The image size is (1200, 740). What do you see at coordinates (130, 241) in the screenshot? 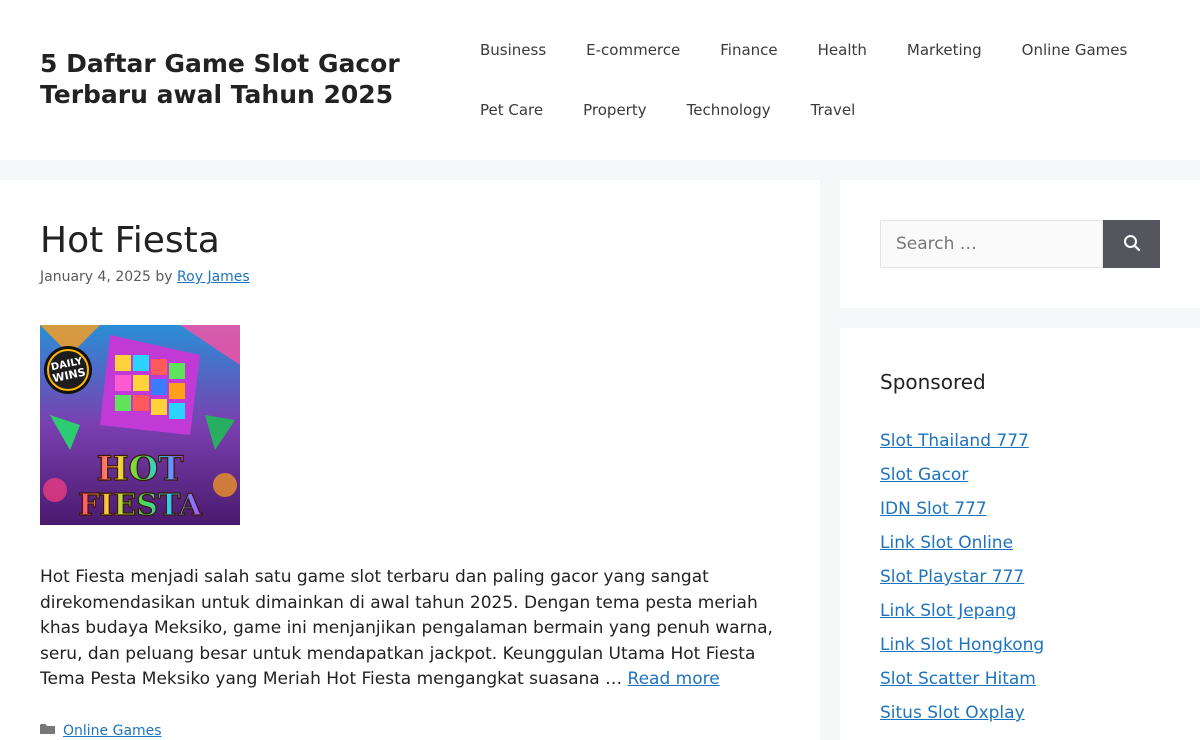
I see `post-title: Hot Fiesta` at bounding box center [130, 241].